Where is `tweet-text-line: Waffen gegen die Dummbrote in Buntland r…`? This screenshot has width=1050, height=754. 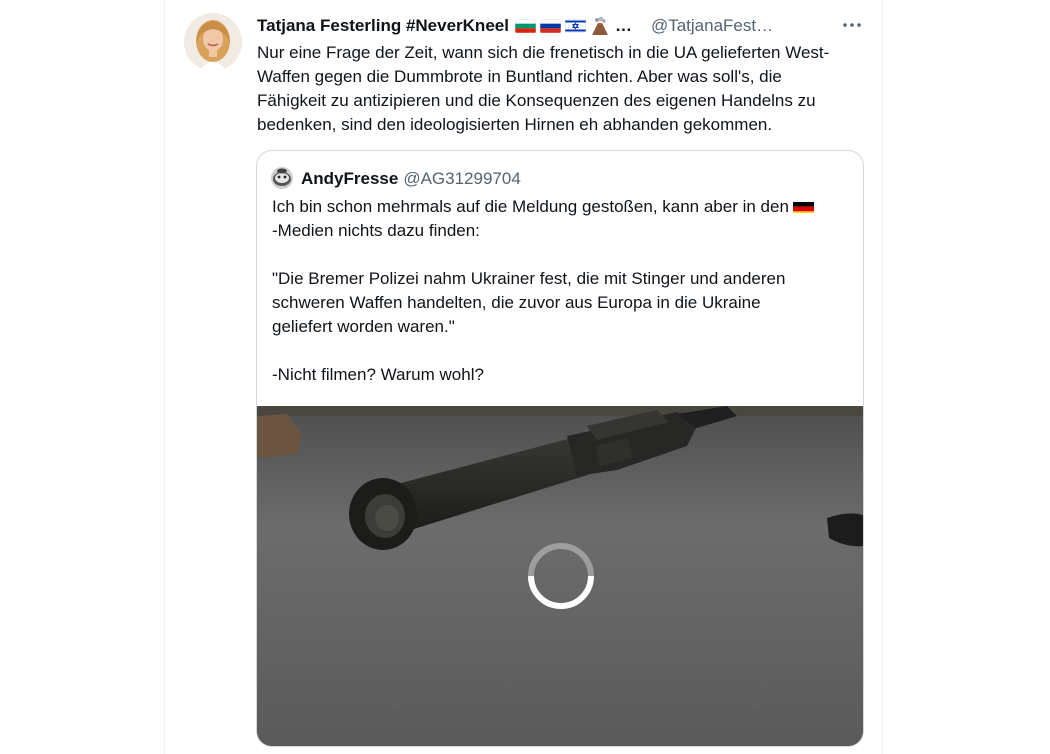
tweet-text-line: Waffen gegen die Dummbrote in Buntland r… is located at coordinates (519, 76).